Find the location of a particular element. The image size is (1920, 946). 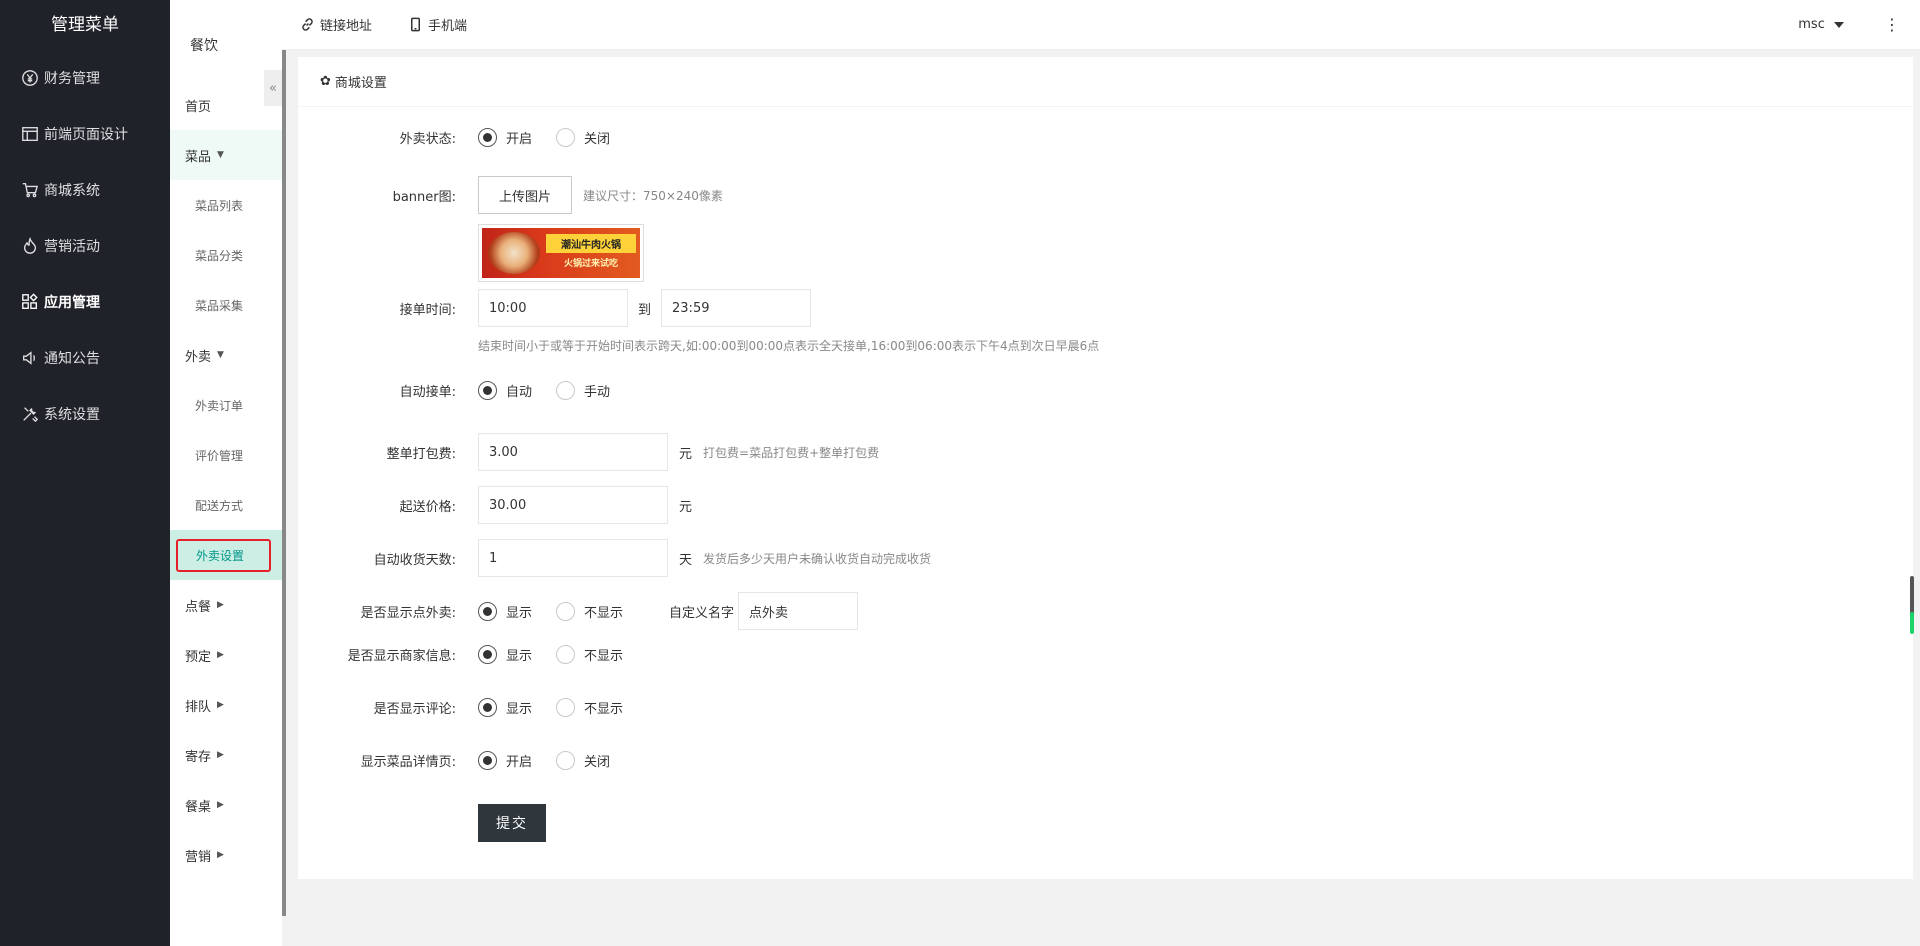

order-start-time-input is located at coordinates (553, 308).